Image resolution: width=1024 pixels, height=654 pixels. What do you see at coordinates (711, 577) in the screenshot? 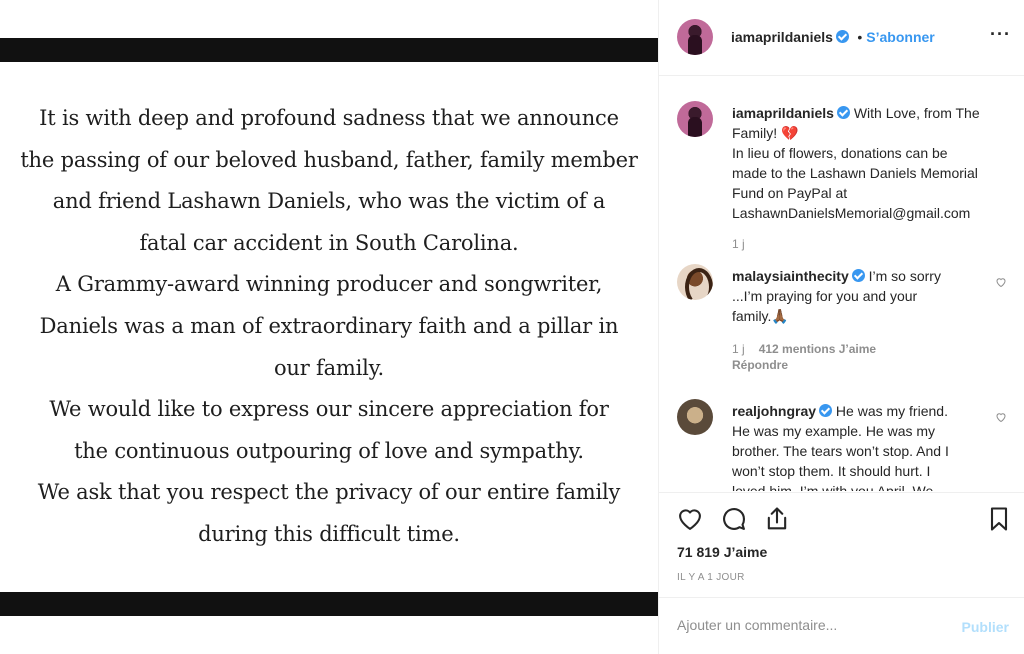
I see `post-timestamp: IL Y A 1 JOUR` at bounding box center [711, 577].